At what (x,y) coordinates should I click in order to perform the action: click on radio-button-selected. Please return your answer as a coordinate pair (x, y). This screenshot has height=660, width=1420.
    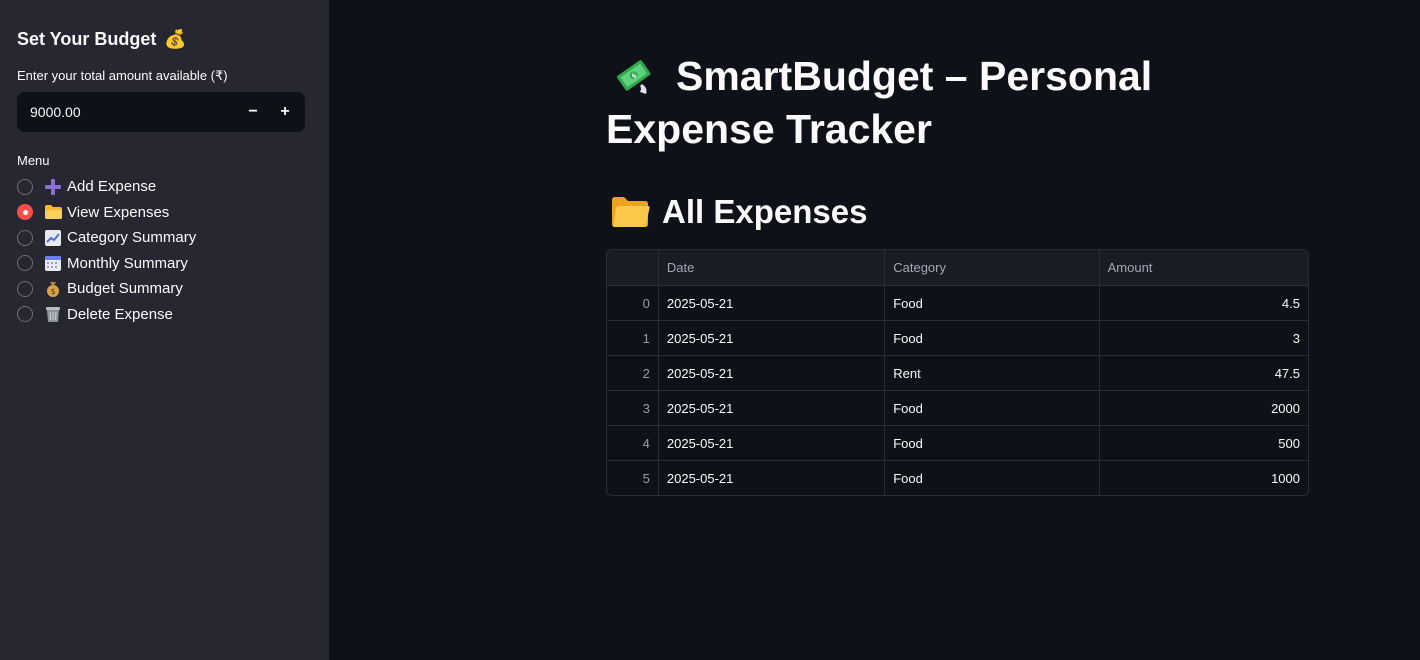
    Looking at the image, I should click on (25, 212).